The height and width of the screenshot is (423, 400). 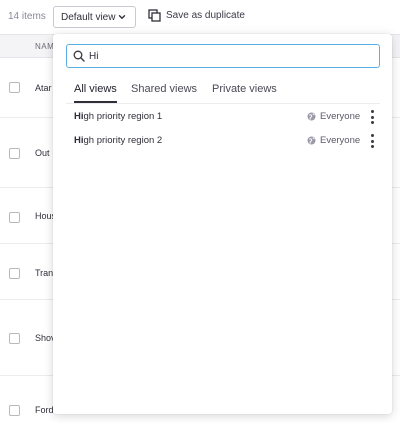 I want to click on save-as-duplicate-label: Save as duplicate, so click(x=205, y=15).